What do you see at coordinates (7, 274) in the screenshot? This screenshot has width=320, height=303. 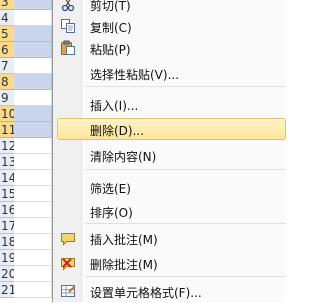 I see `row-header: 20` at bounding box center [7, 274].